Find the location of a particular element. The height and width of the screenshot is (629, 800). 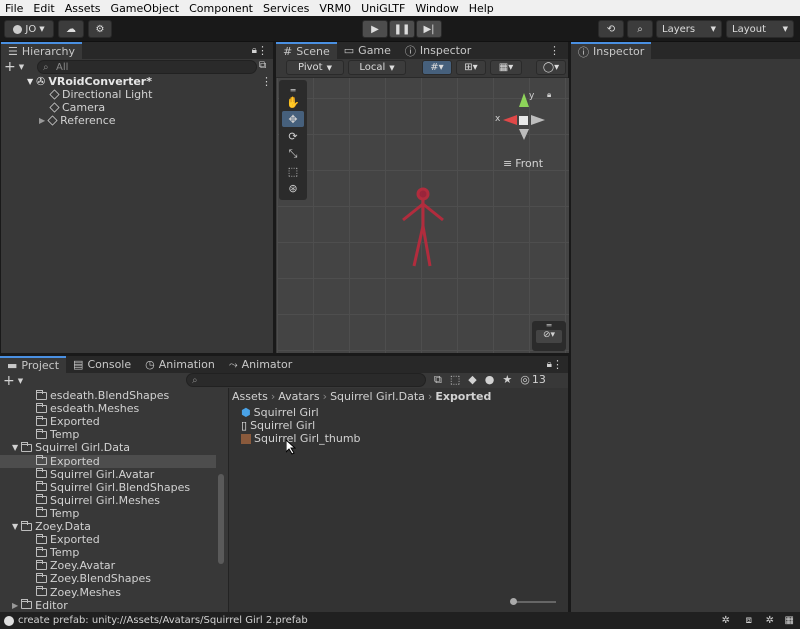

local-dropdown: Local ▼ is located at coordinates (377, 67).